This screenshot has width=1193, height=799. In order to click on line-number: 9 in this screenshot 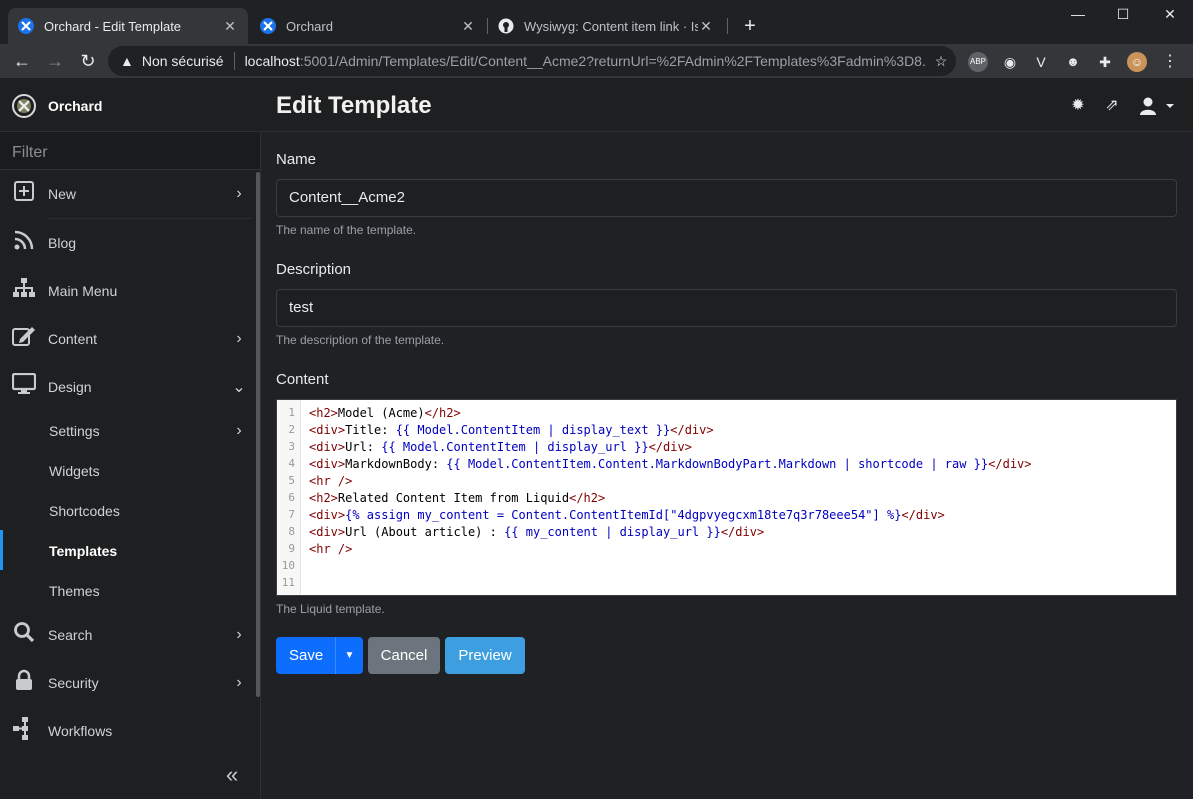, I will do `click(291, 548)`.